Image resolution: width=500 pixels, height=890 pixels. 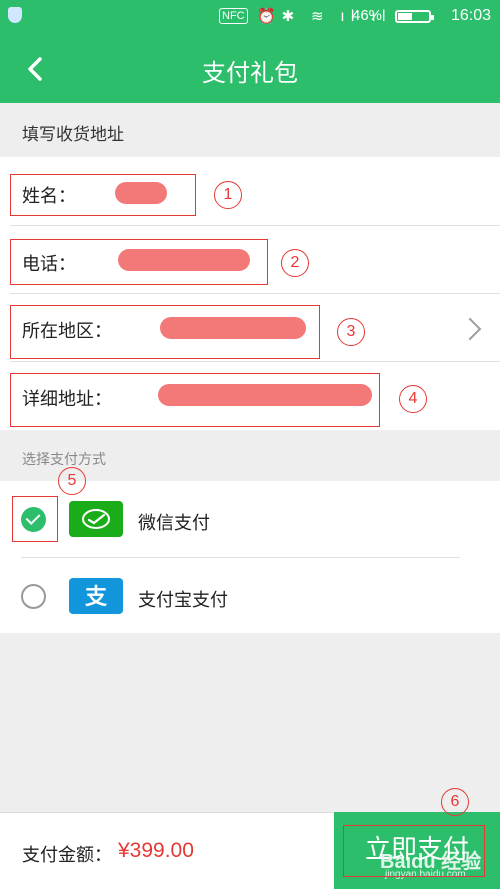 What do you see at coordinates (72, 481) in the screenshot?
I see `annotation-number: 5` at bounding box center [72, 481].